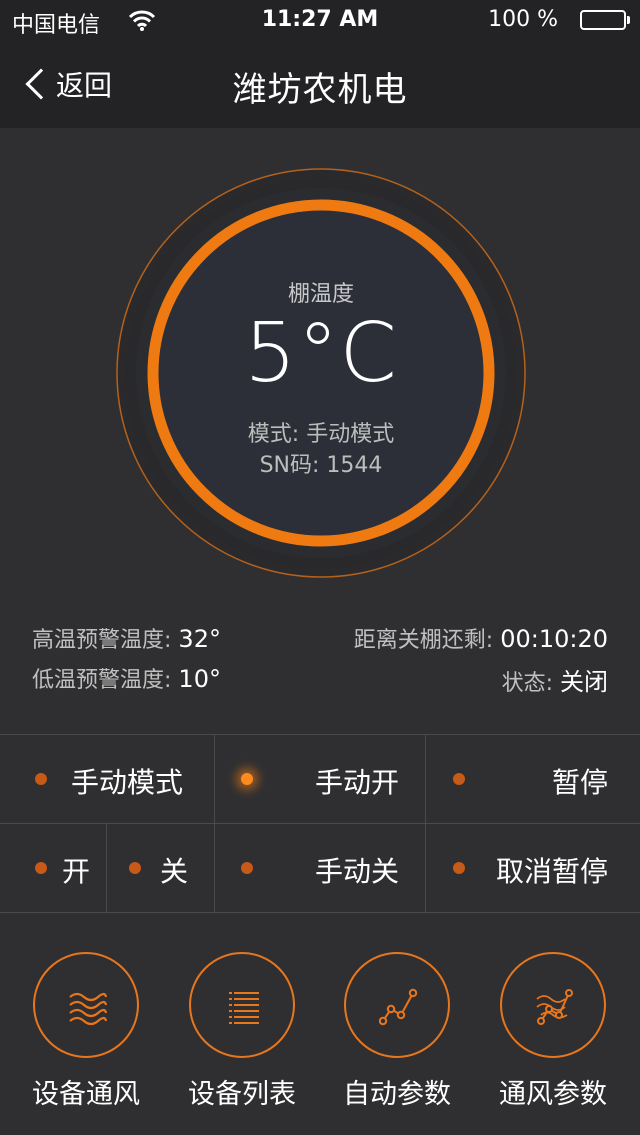 Image resolution: width=640 pixels, height=1135 pixels. Describe the element at coordinates (320, 20) in the screenshot. I see `status-bar: 中国电信 11:27 AM 100 %` at that location.